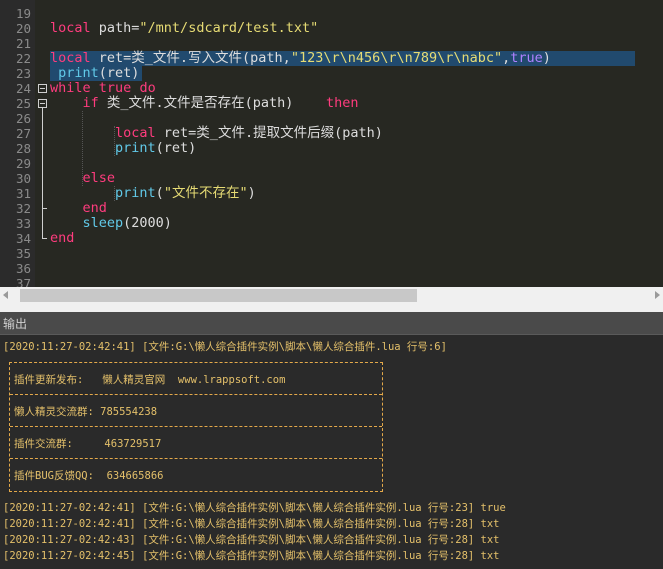 The height and width of the screenshot is (569, 663). I want to click on panel-splitter, so click(331, 308).